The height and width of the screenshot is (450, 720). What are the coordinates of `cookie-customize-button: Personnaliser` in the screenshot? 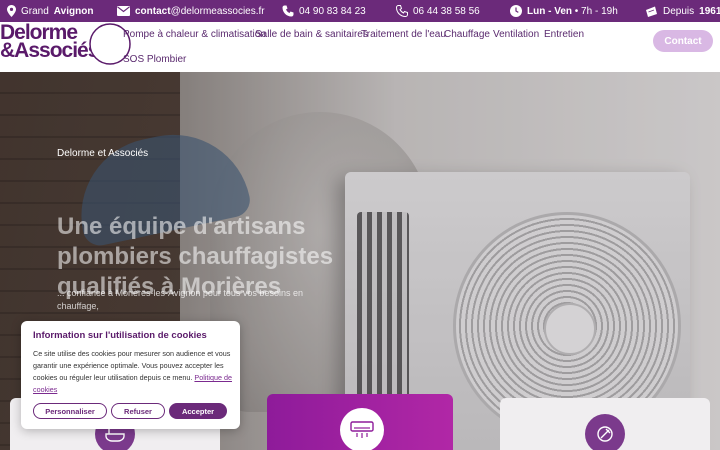 It's located at (70, 411).